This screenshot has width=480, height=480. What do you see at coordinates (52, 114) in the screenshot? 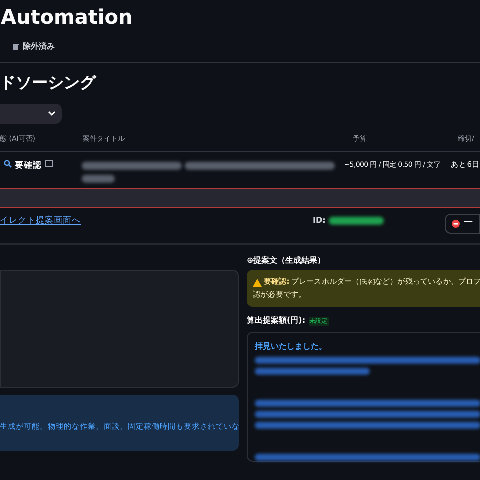
I see `chevron-down-icon` at bounding box center [52, 114].